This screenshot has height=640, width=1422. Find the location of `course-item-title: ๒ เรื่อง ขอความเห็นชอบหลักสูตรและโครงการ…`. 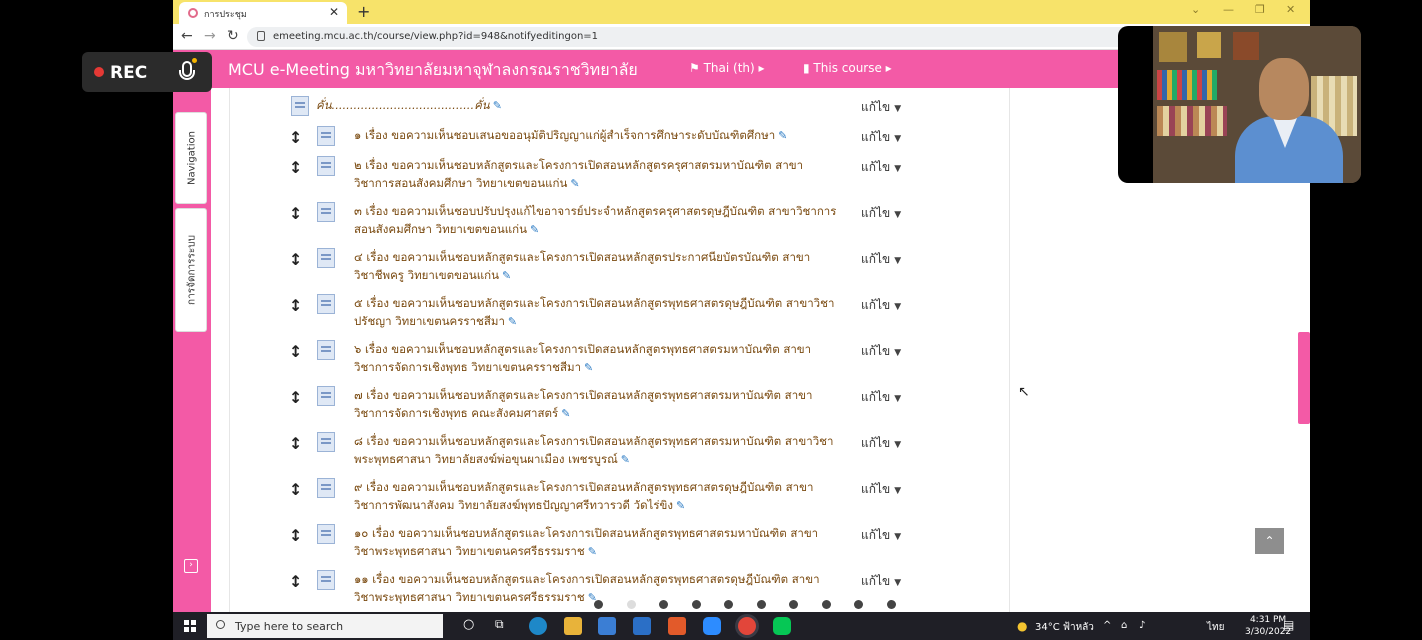

course-item-title: ๒ เรื่อง ขอความเห็นชอบหลักสูตรและโครงการ… is located at coordinates (602, 174).